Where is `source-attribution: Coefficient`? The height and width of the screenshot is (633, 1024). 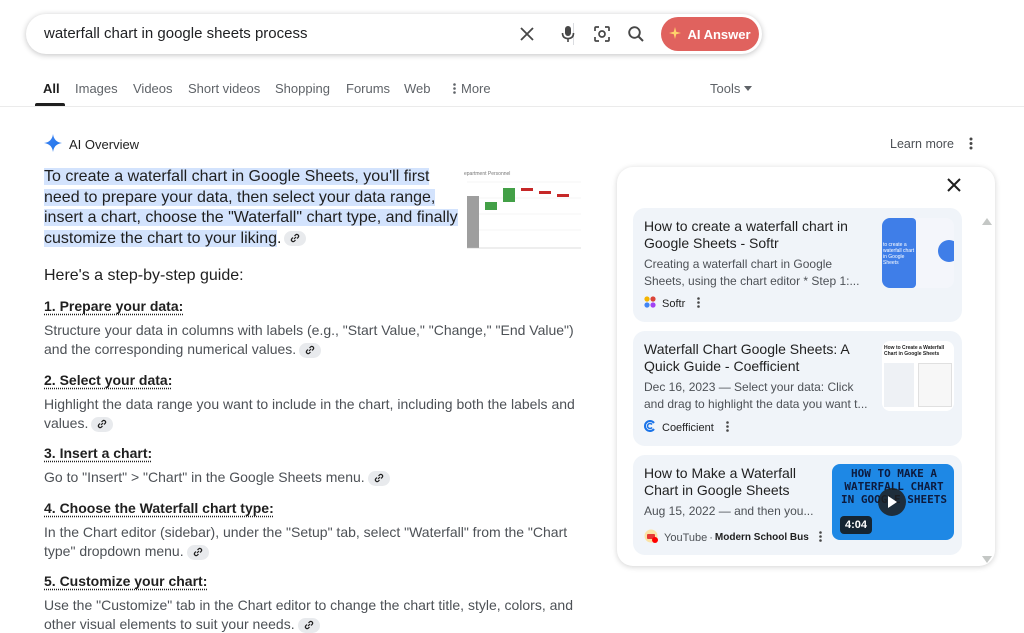
source-attribution: Coefficient is located at coordinates (686, 427).